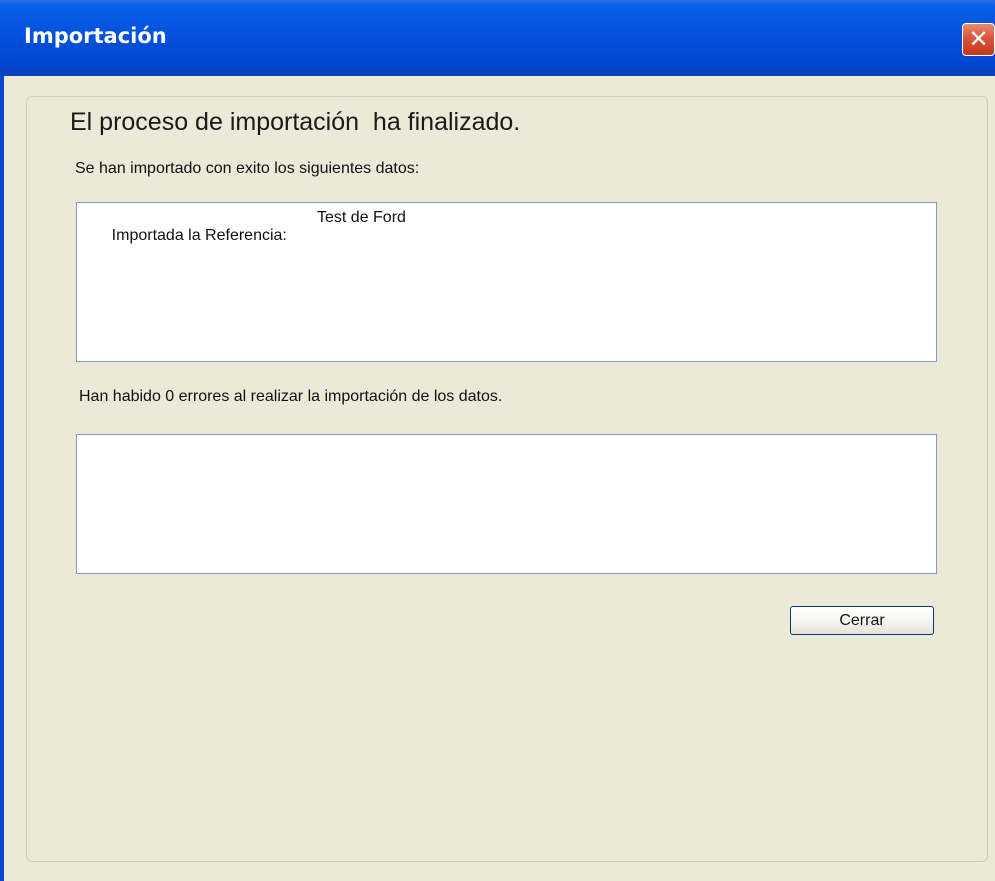 The height and width of the screenshot is (881, 995). Describe the element at coordinates (497, 38) in the screenshot. I see `title-bar: Importación ✕` at that location.